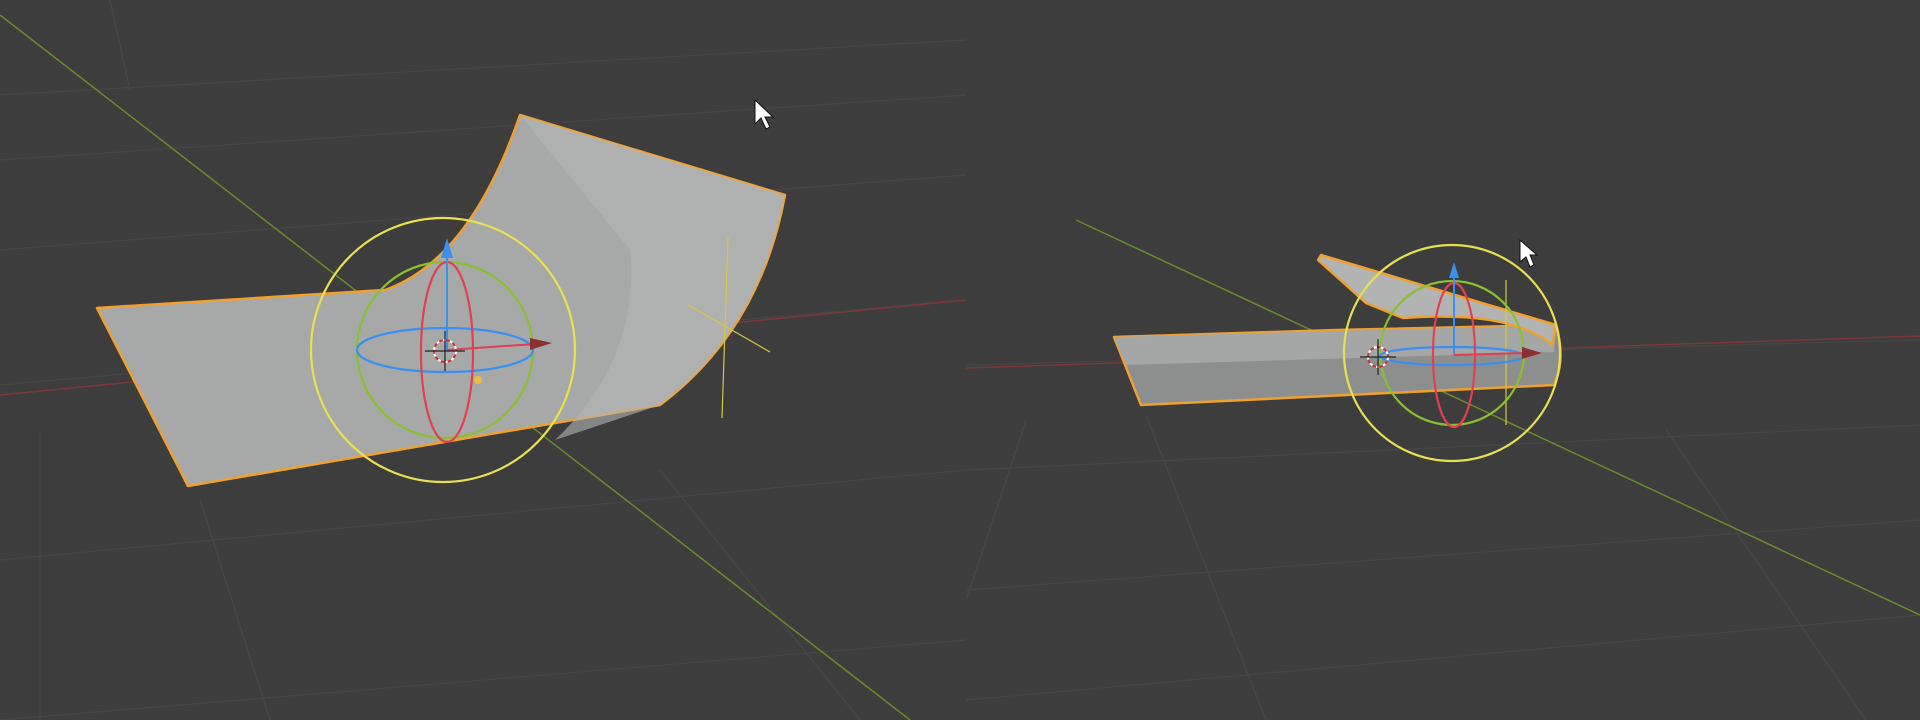  Describe the element at coordinates (1454, 270) in the screenshot. I see `gizmo-z-arrow` at that location.